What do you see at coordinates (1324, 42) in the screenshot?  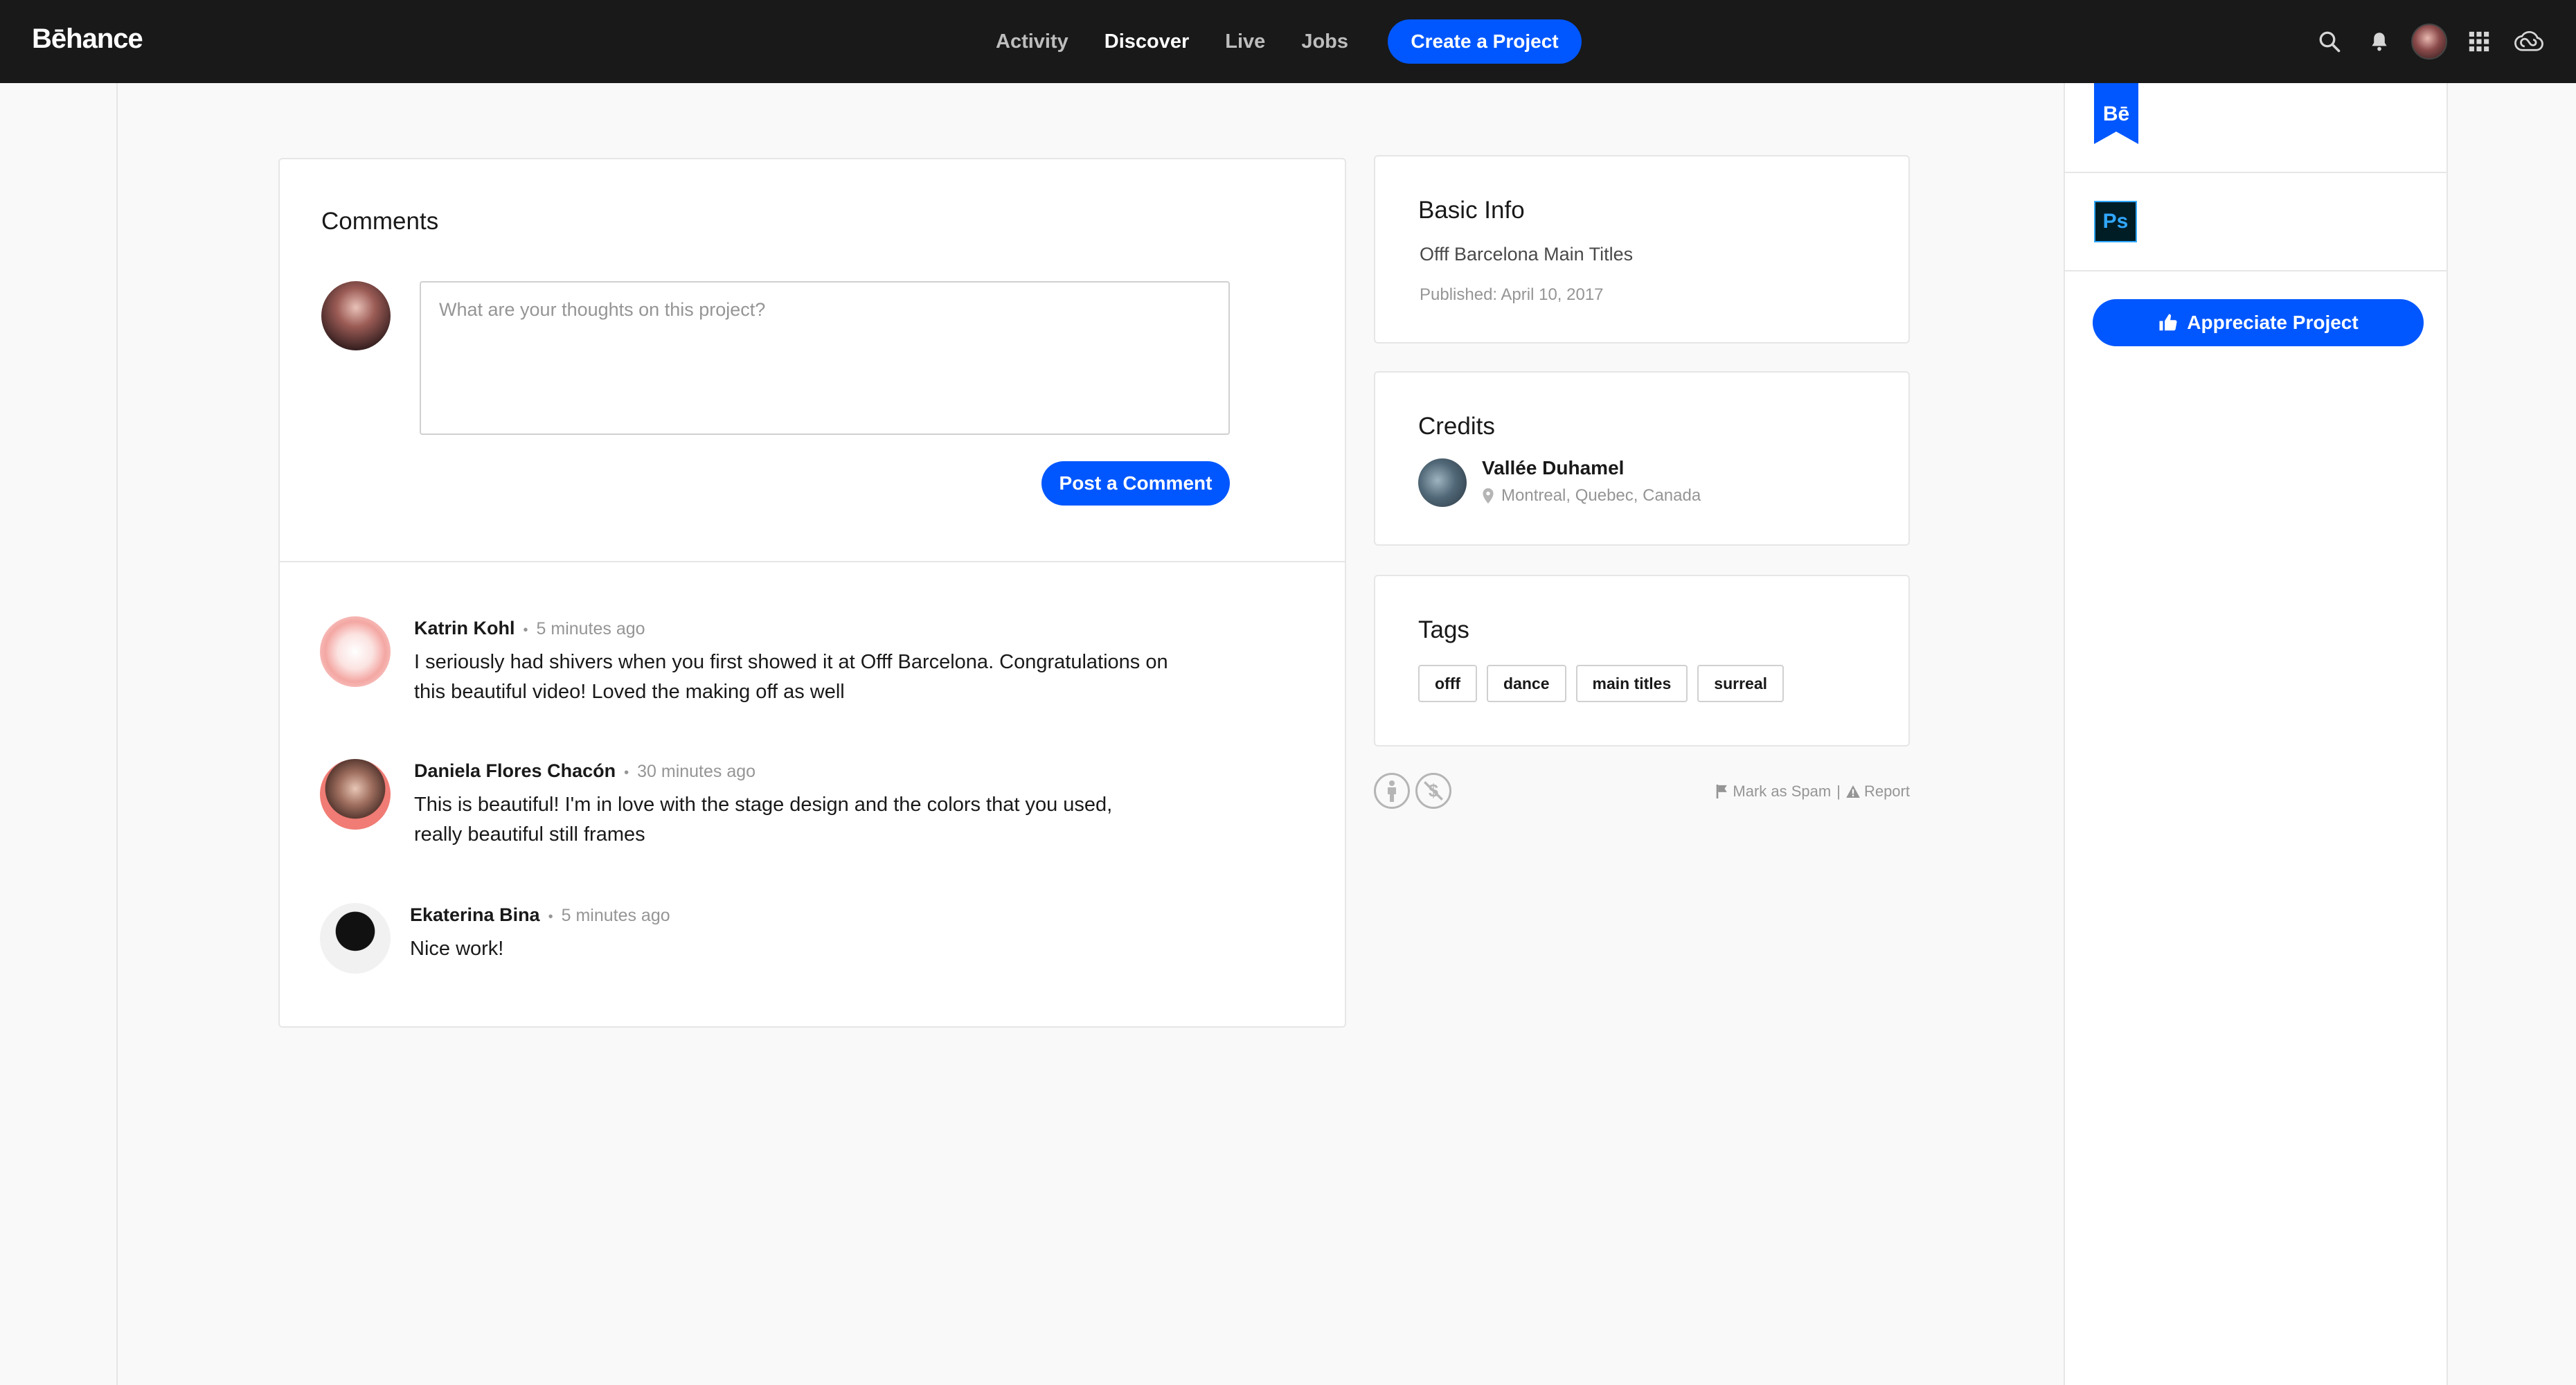 I see `nav-link-jobs: Jobs` at bounding box center [1324, 42].